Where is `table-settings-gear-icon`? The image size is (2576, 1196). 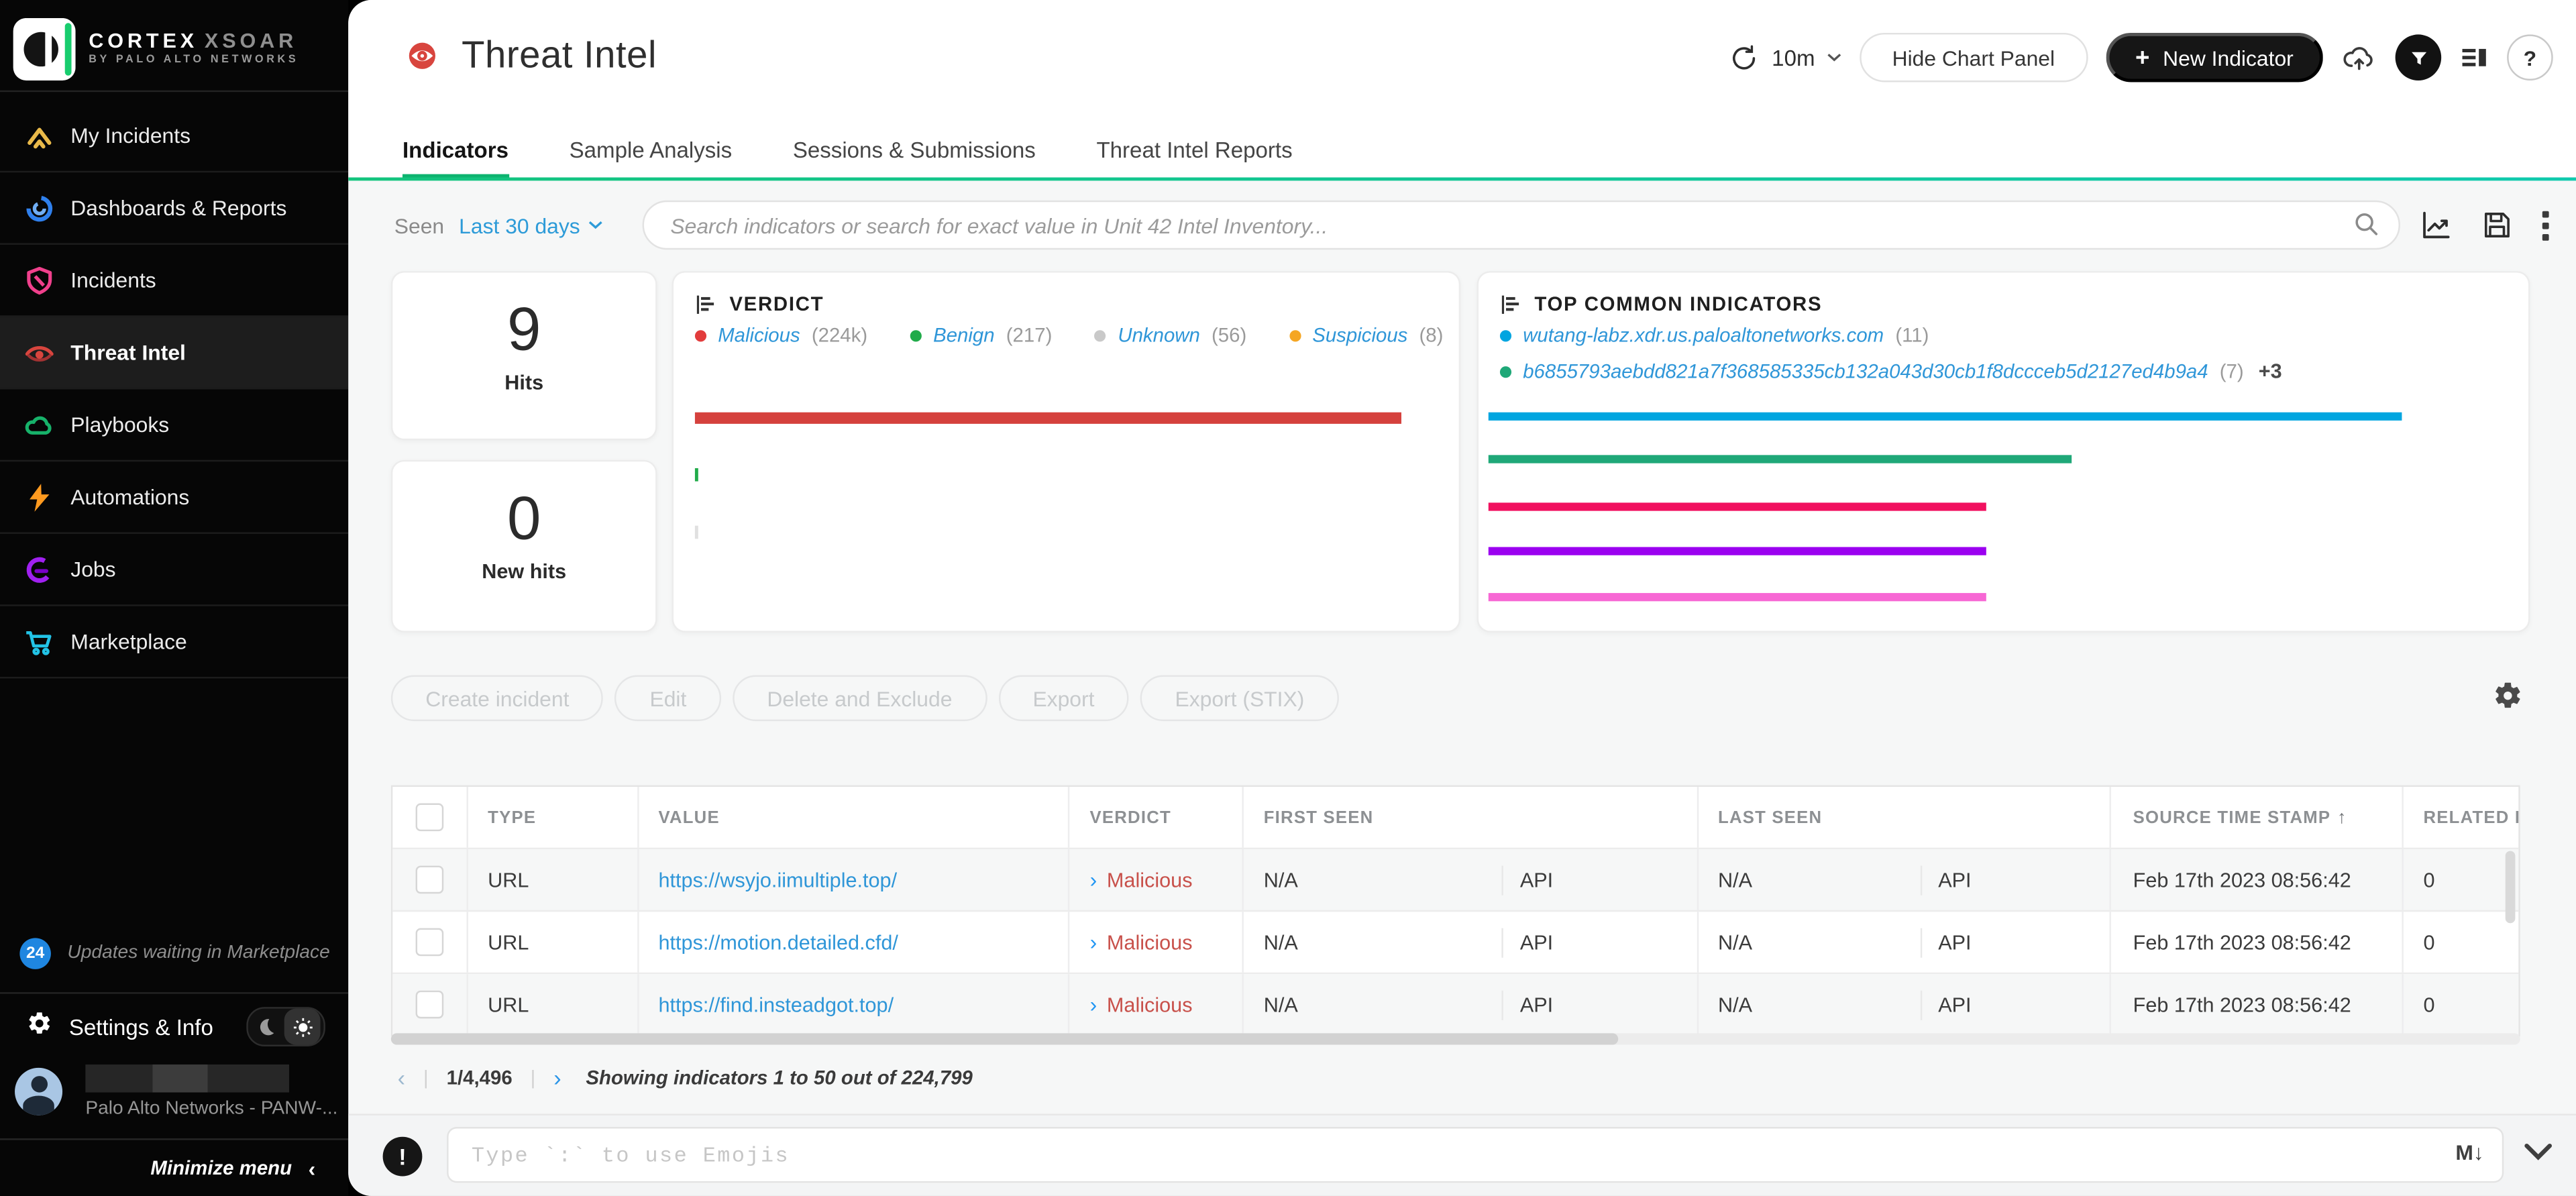
table-settings-gear-icon is located at coordinates (2508, 696).